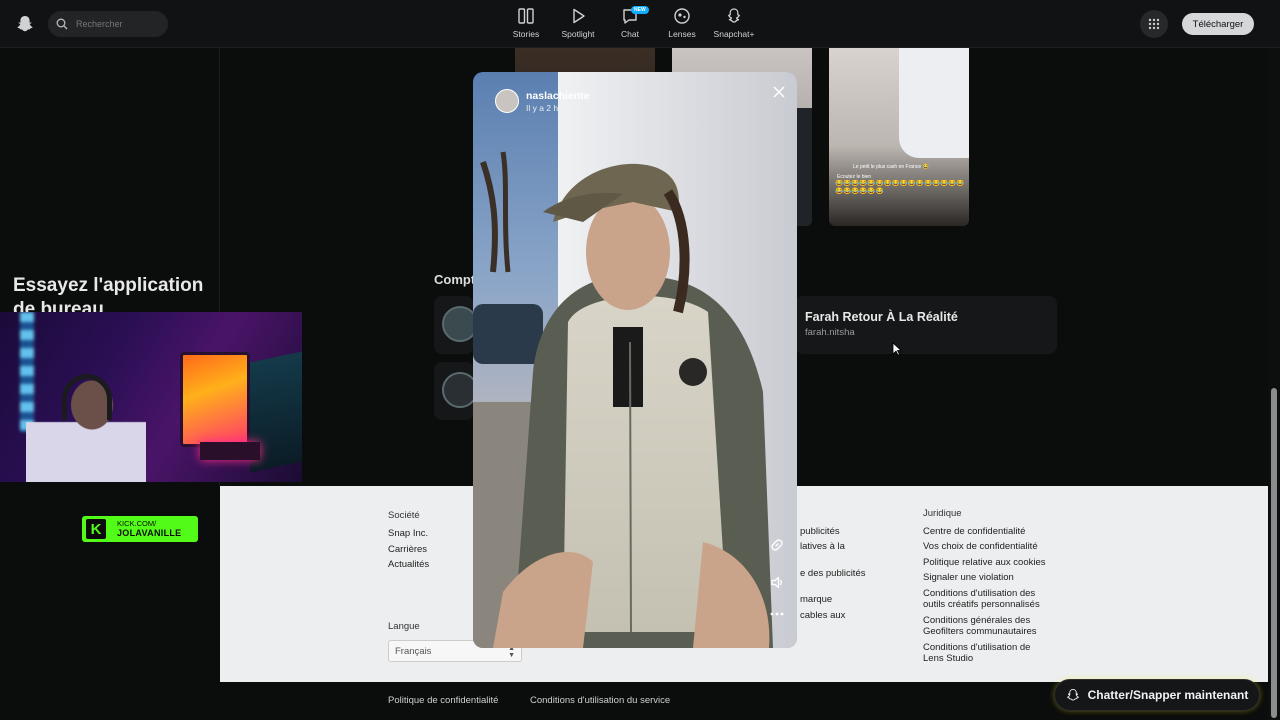  What do you see at coordinates (408, 533) in the screenshot?
I see `footer-link-snap-inc: Snap Inc.` at bounding box center [408, 533].